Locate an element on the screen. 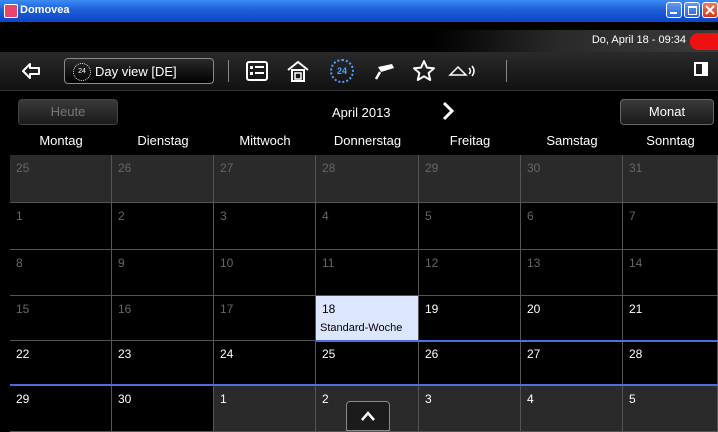  day-number: 10 is located at coordinates (227, 263).